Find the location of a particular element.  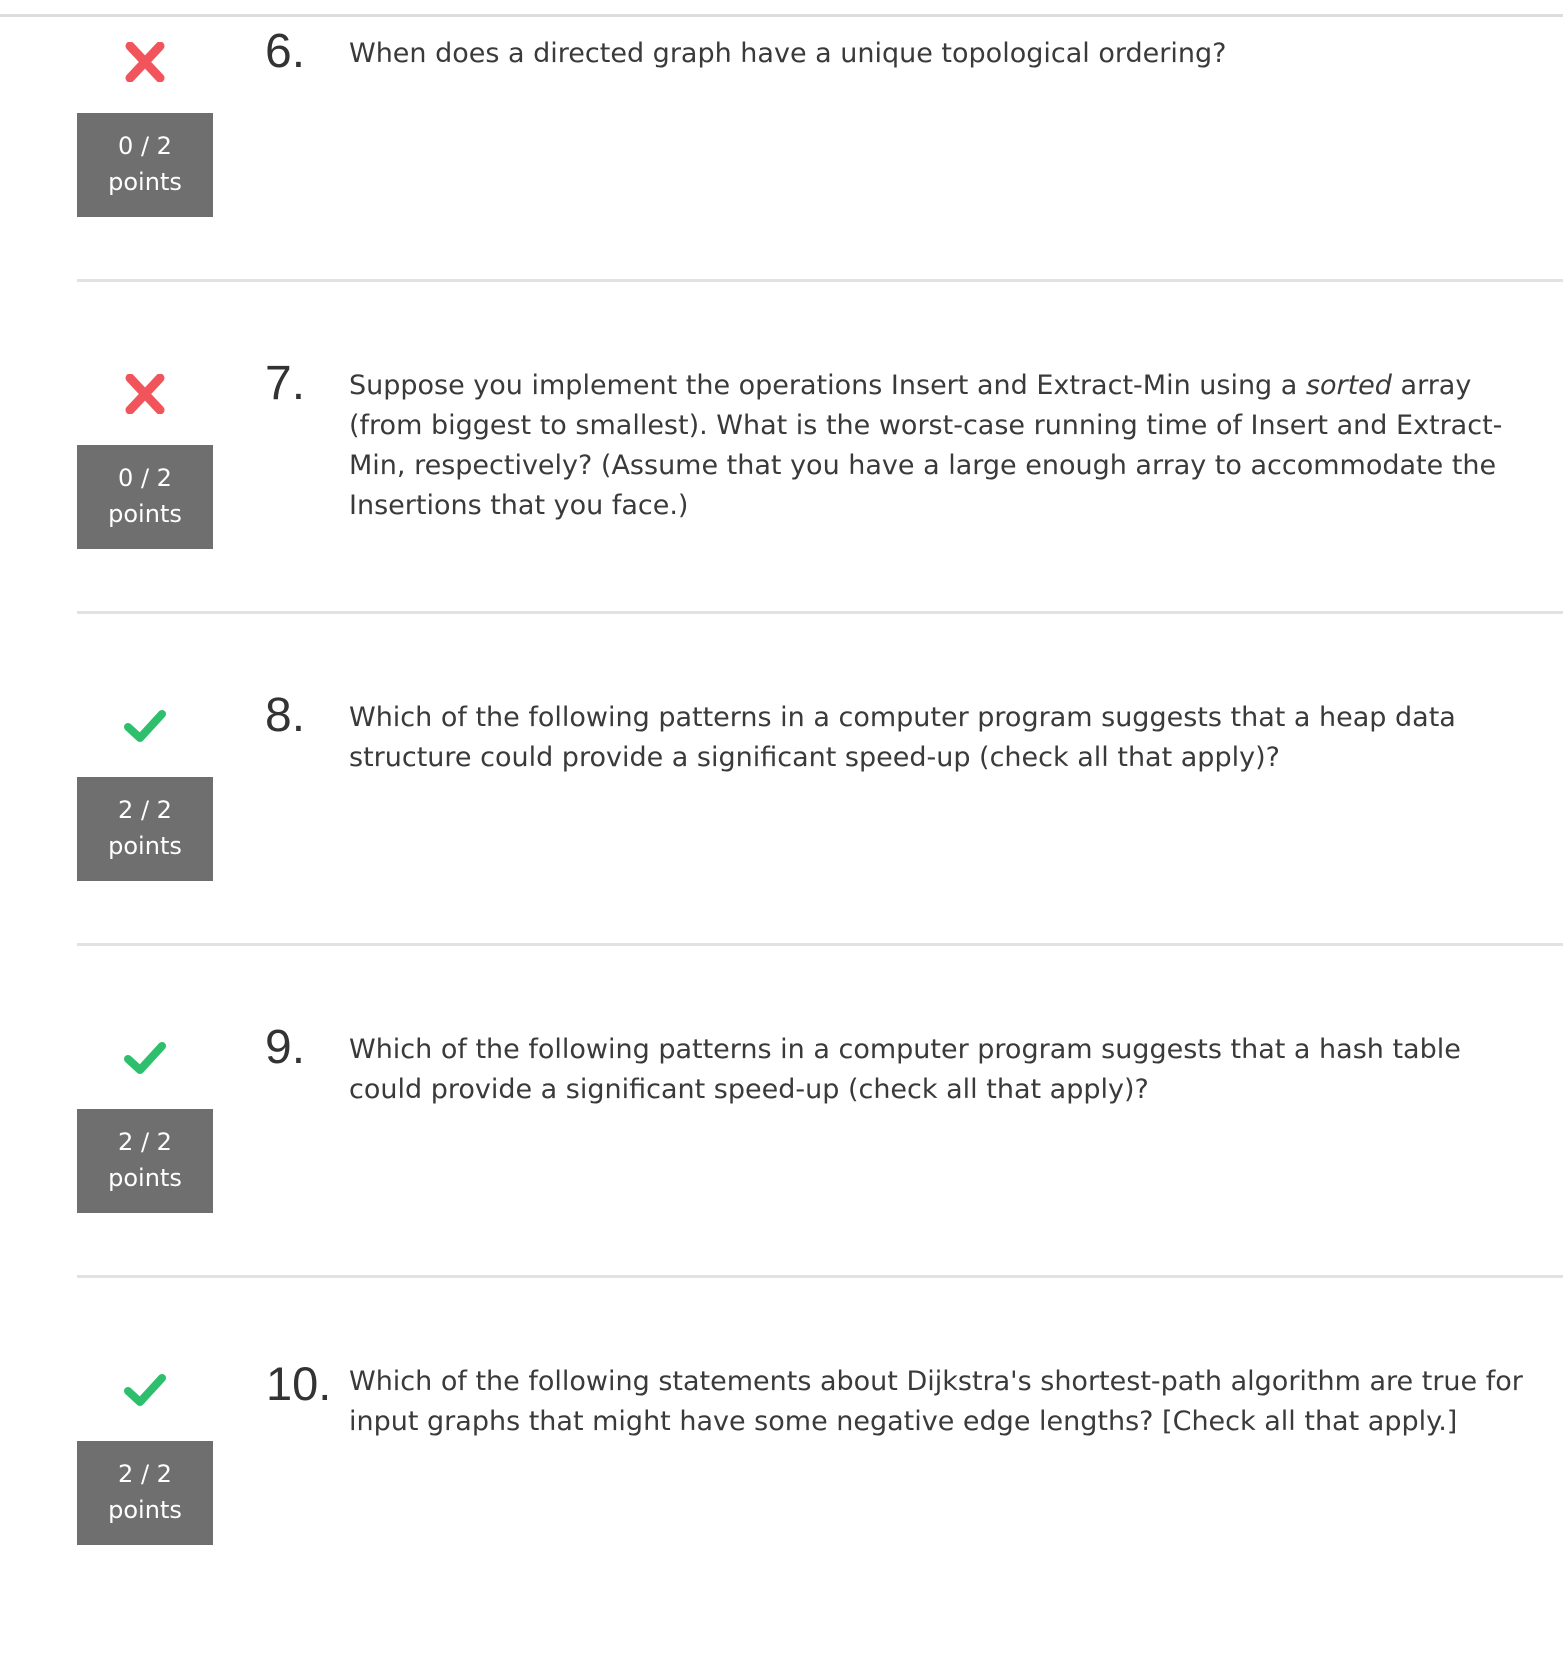

question-number: 9. is located at coordinates (285, 1047).